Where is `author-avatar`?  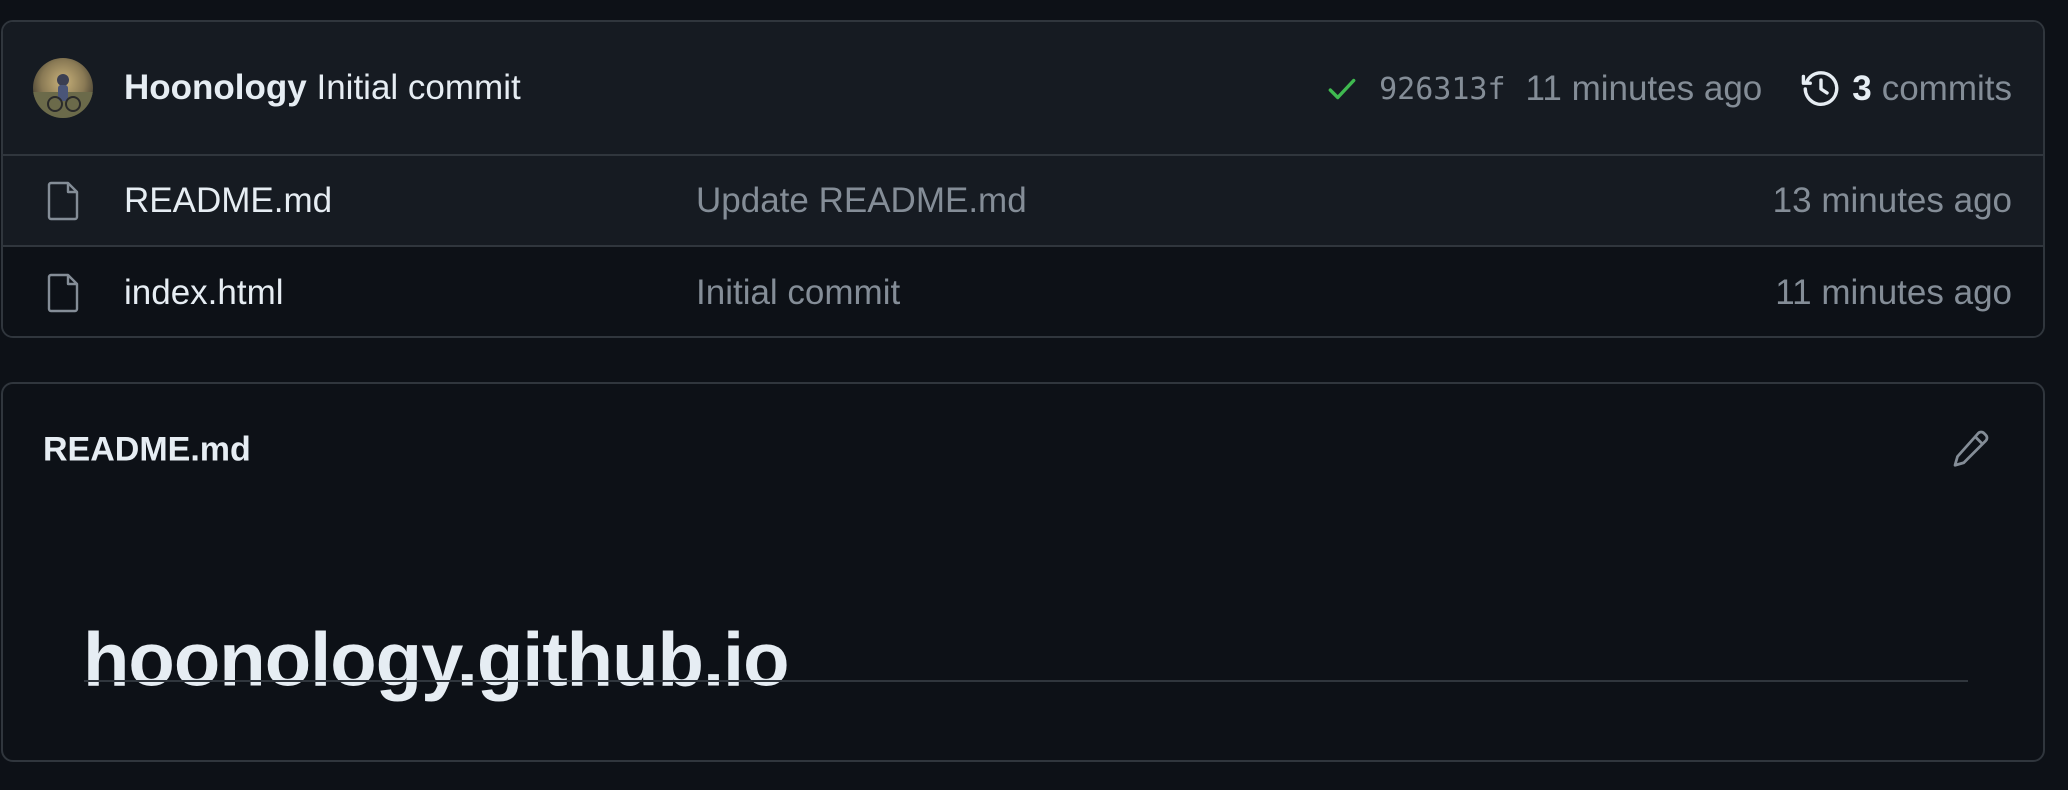
author-avatar is located at coordinates (63, 88).